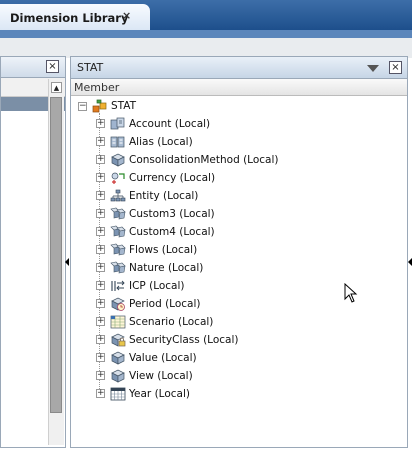 The height and width of the screenshot is (452, 412). Describe the element at coordinates (56, 255) in the screenshot. I see `scroll-thumb` at that location.